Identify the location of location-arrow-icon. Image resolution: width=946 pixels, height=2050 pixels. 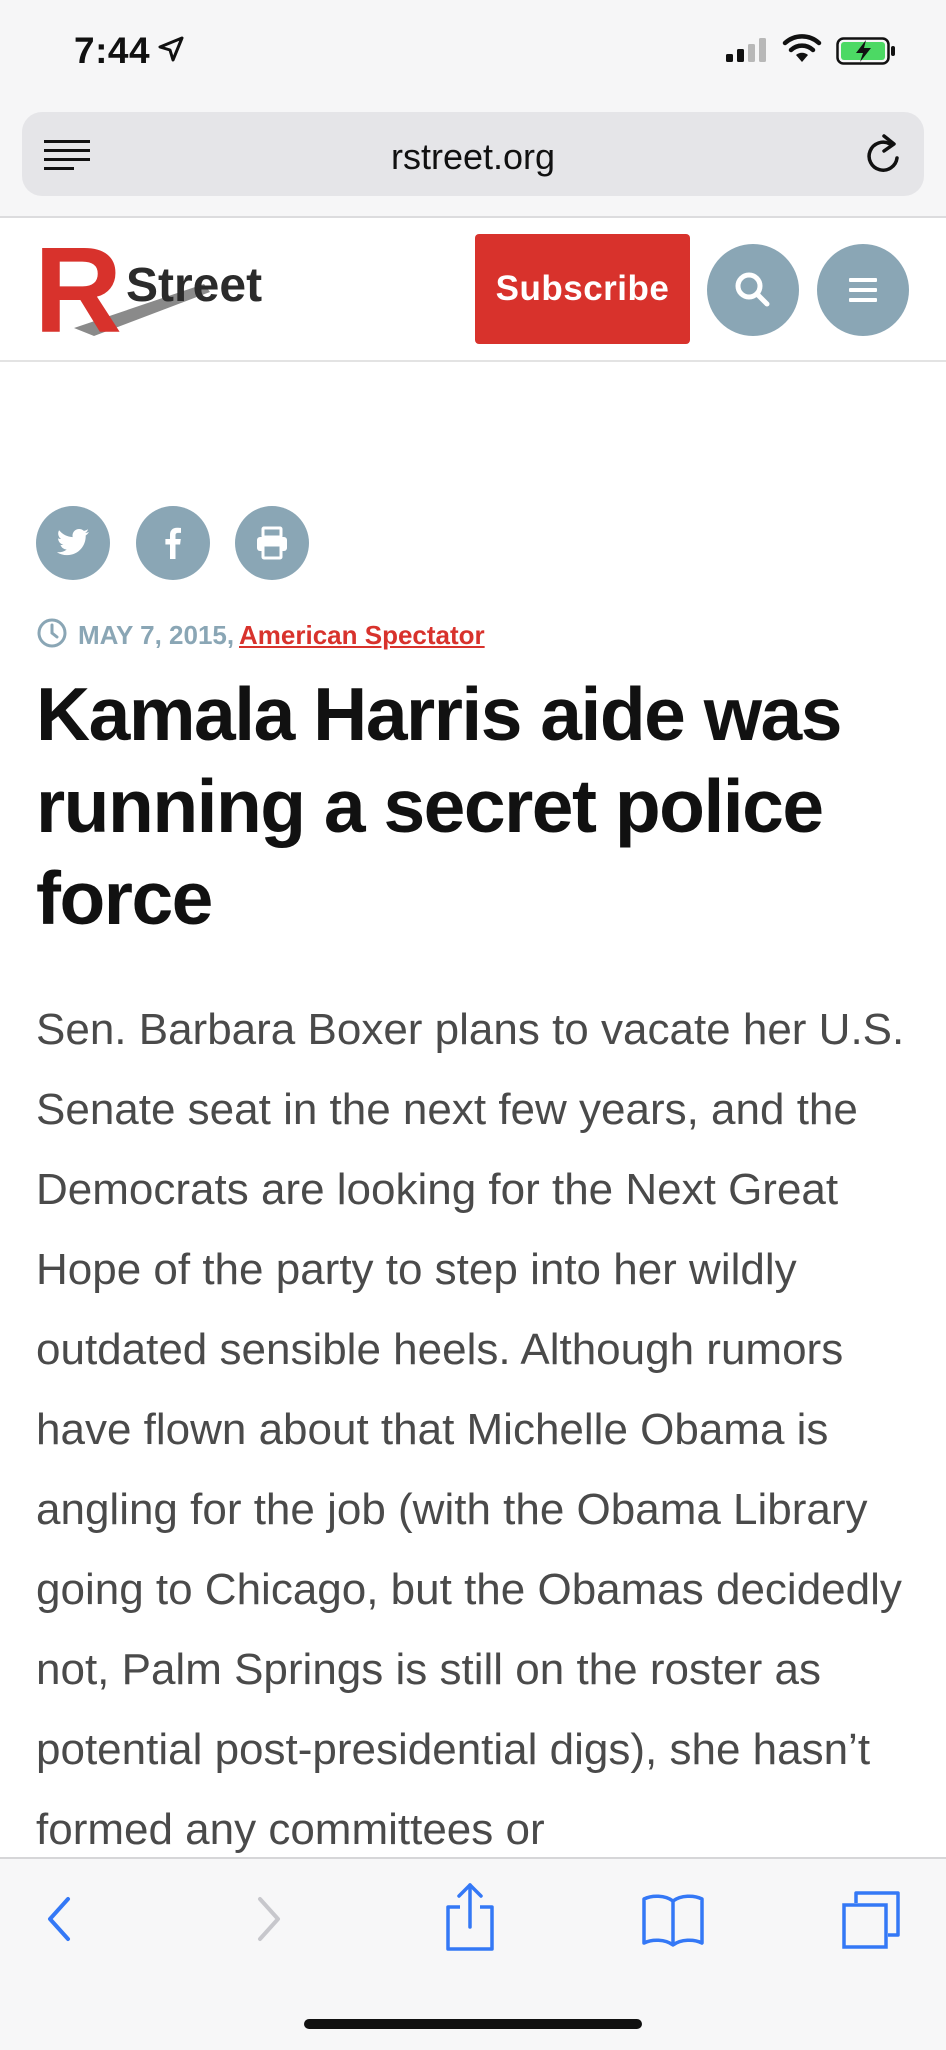
(171, 49).